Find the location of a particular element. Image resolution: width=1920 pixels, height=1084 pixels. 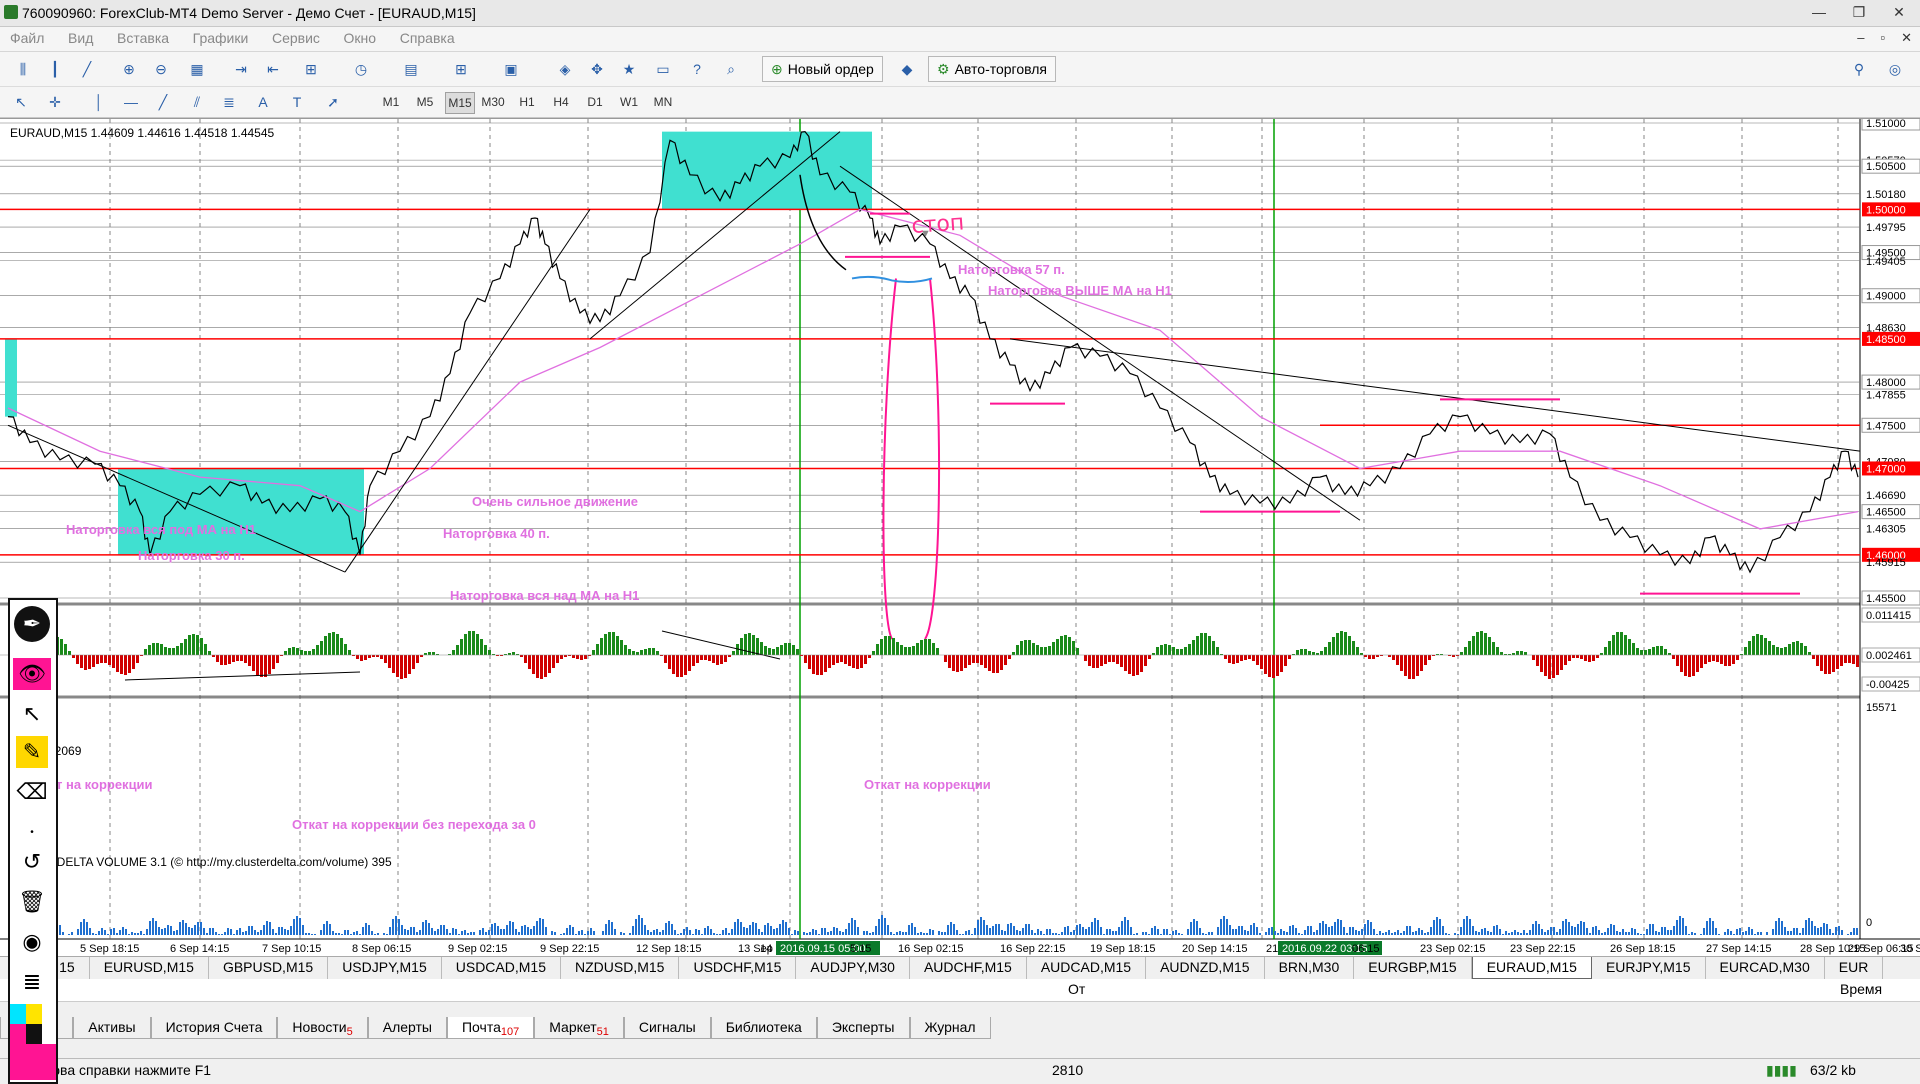

eraser-icon: ⌫ is located at coordinates (32, 792).